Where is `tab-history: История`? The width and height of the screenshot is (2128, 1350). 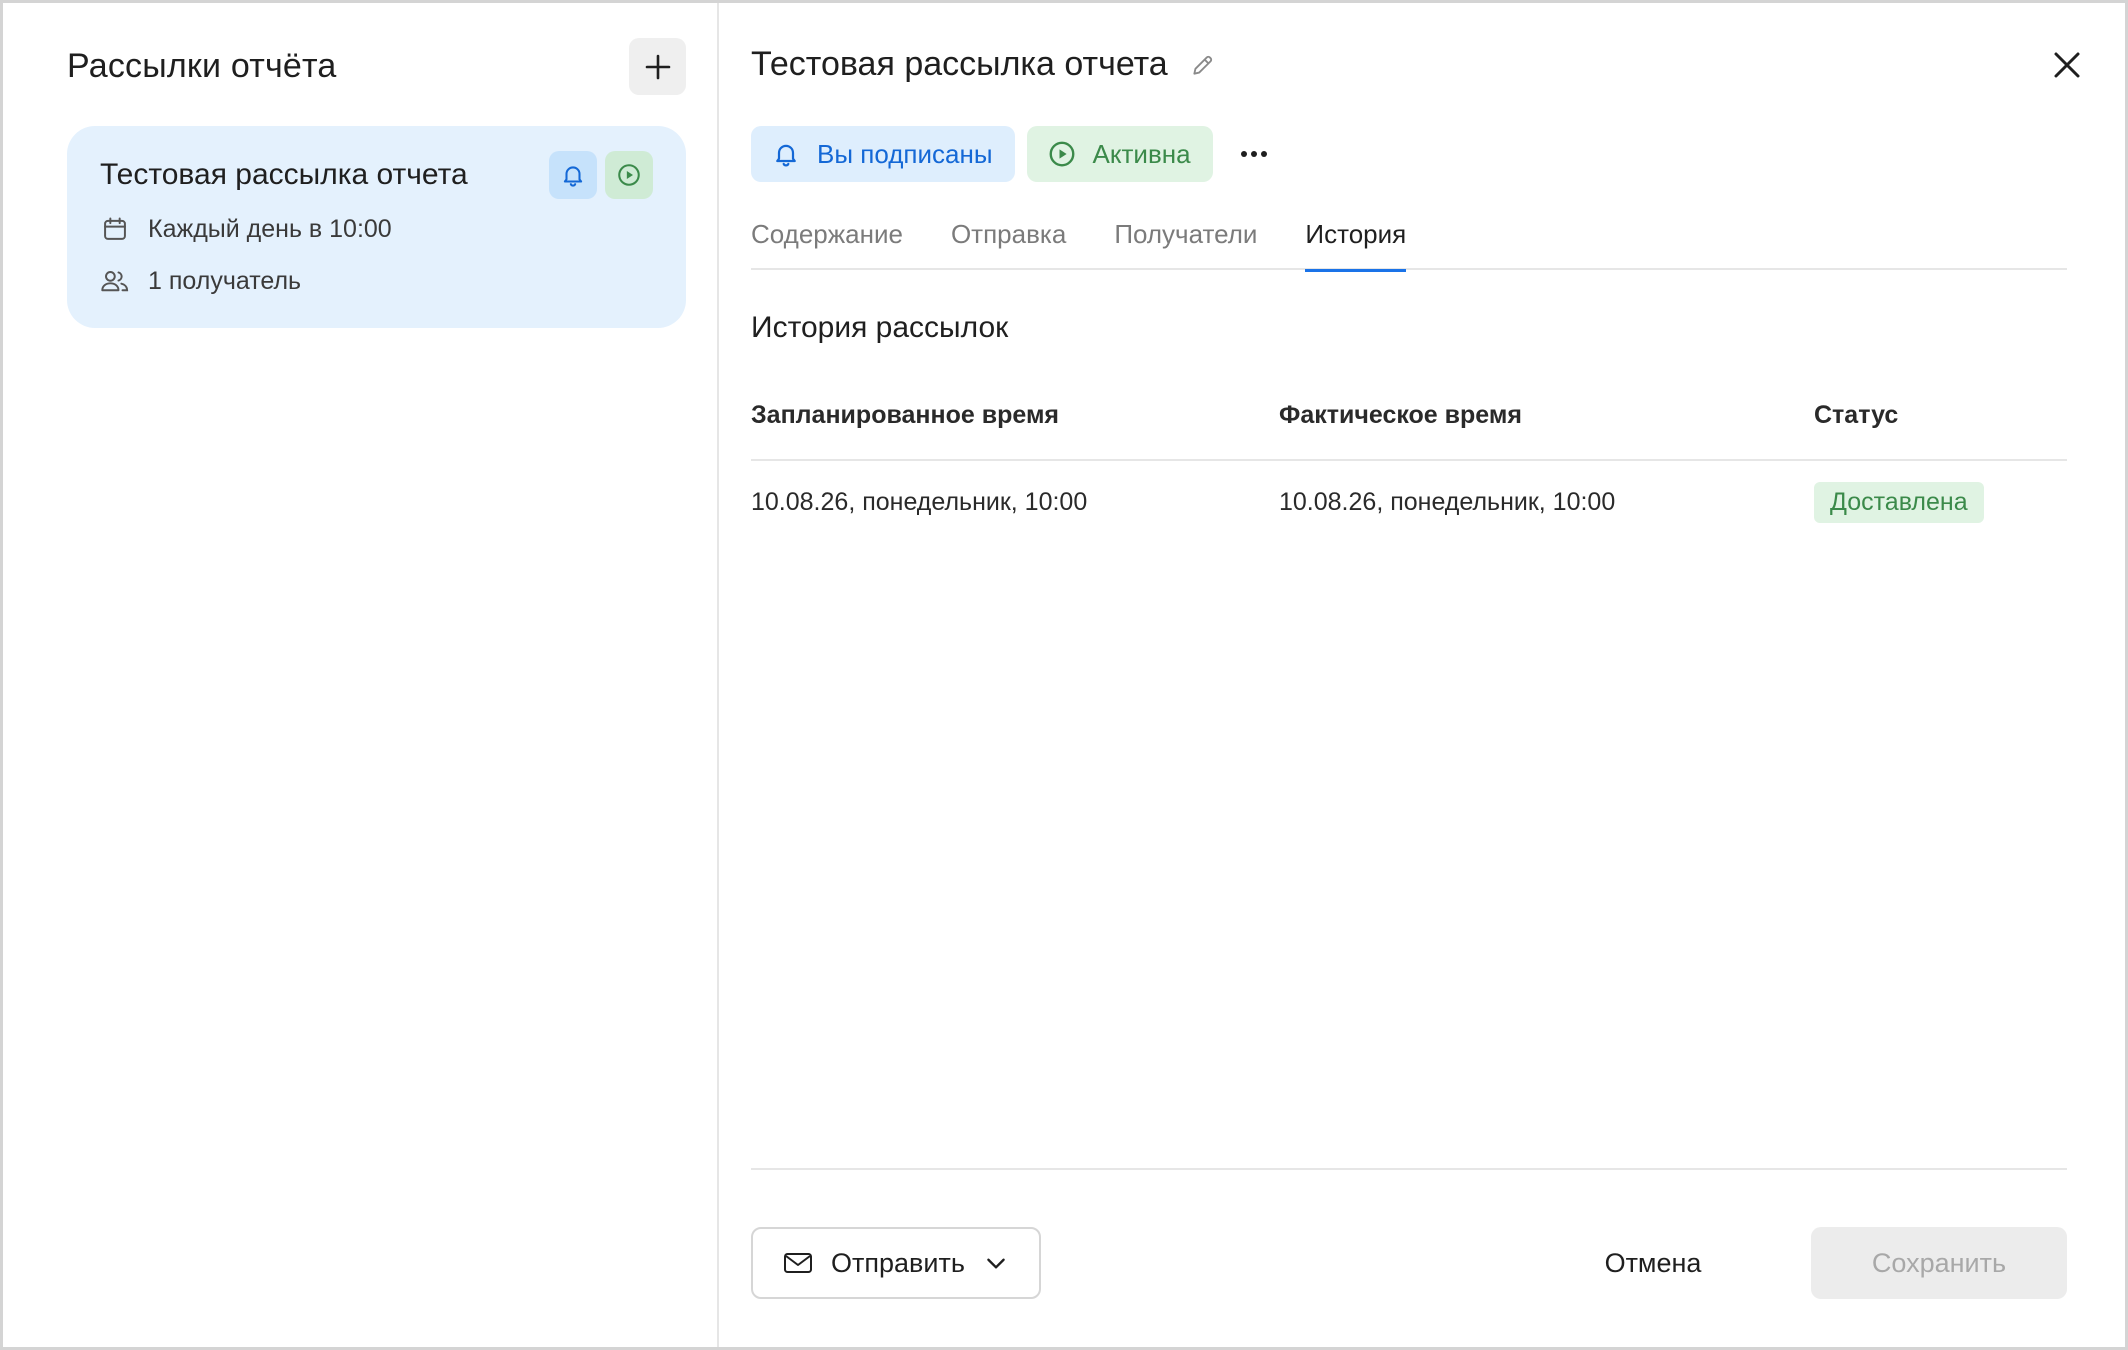
tab-history: История is located at coordinates (1355, 242).